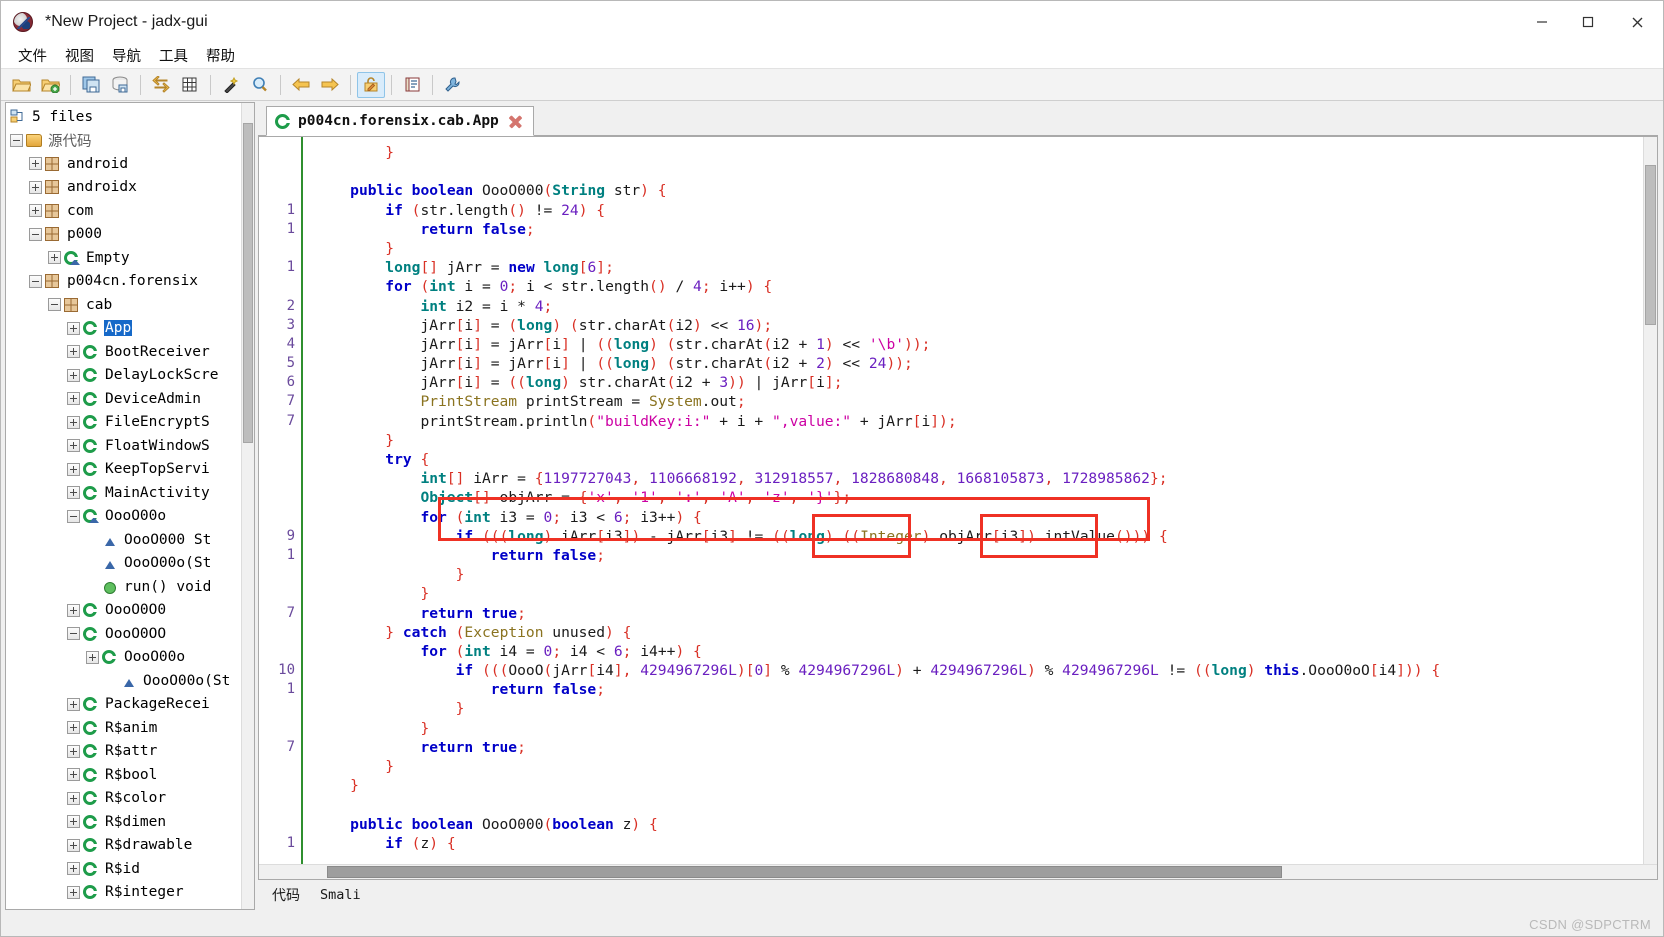  I want to click on tree-item-mainactivity: MainActivity, so click(123, 493).